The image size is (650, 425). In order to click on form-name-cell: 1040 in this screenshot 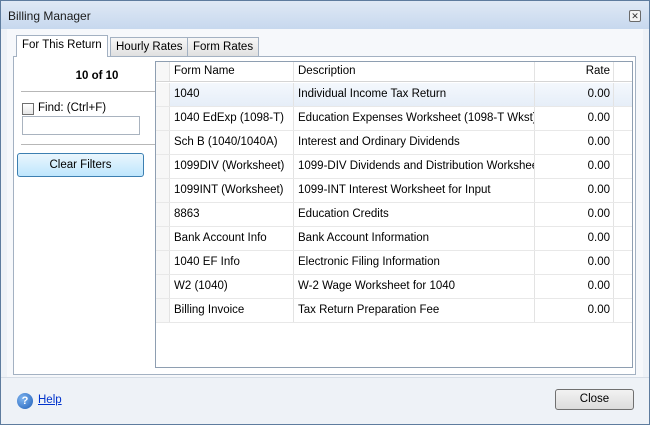, I will do `click(232, 94)`.